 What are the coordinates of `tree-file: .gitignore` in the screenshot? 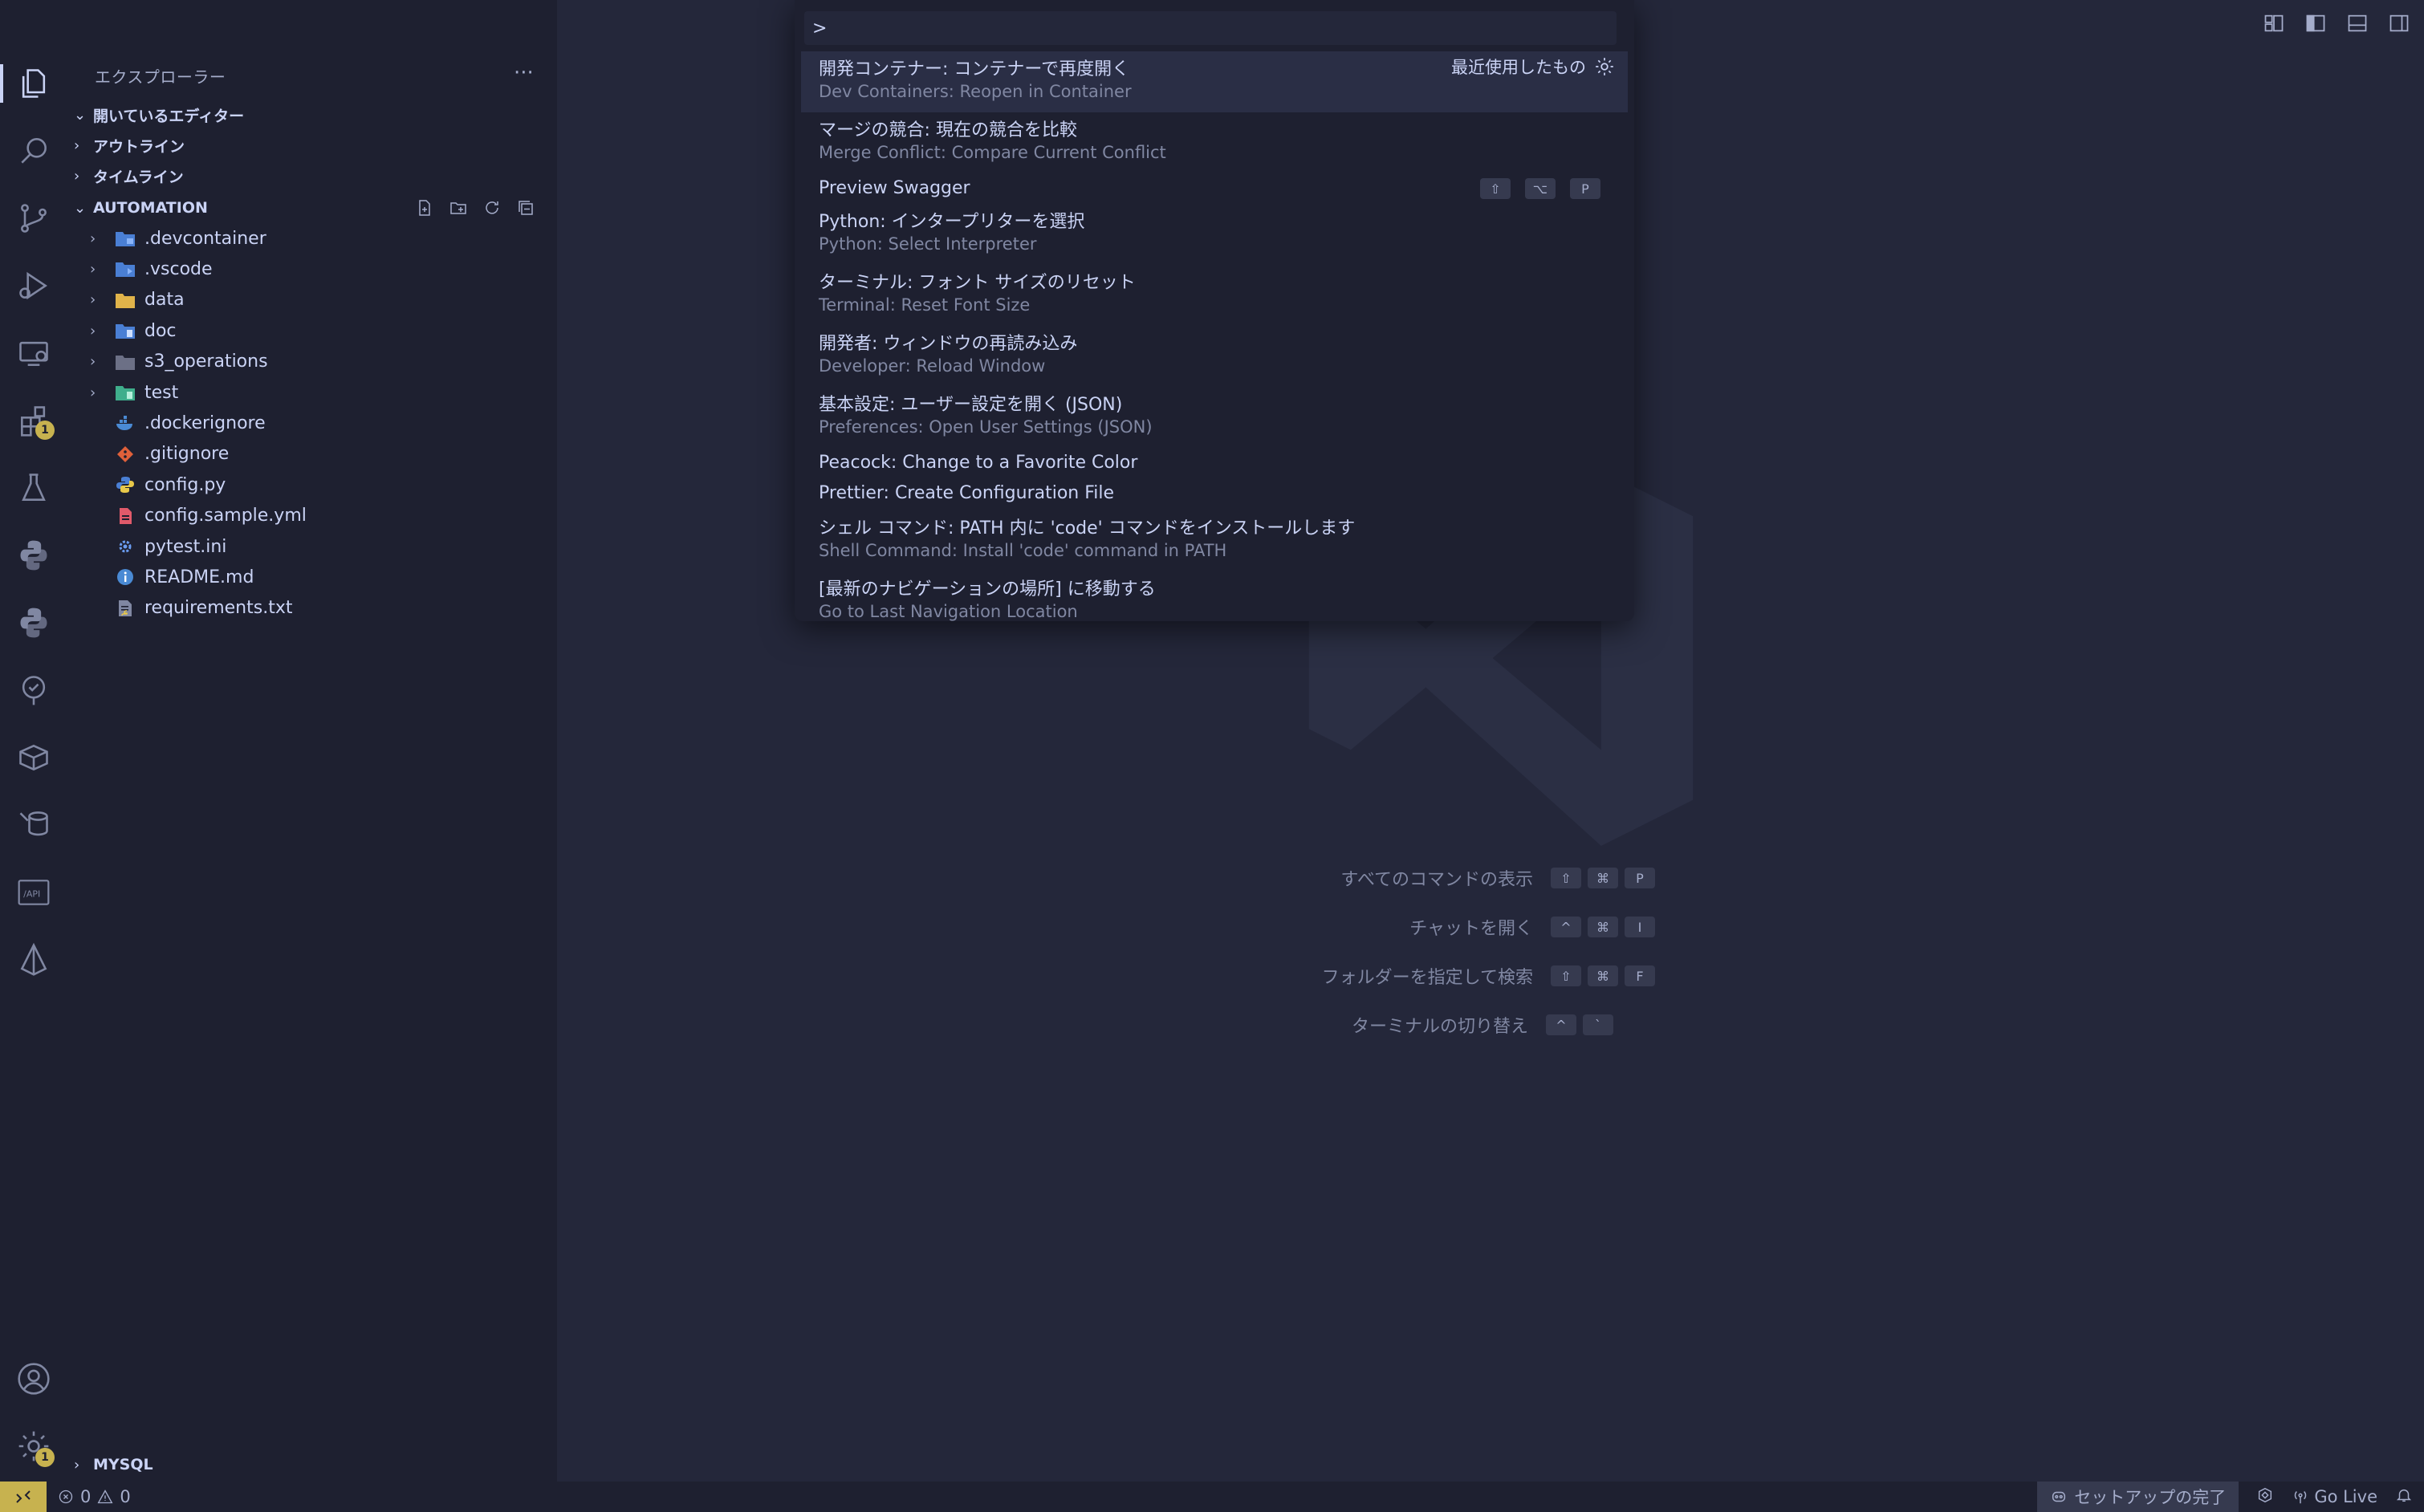 It's located at (312, 454).